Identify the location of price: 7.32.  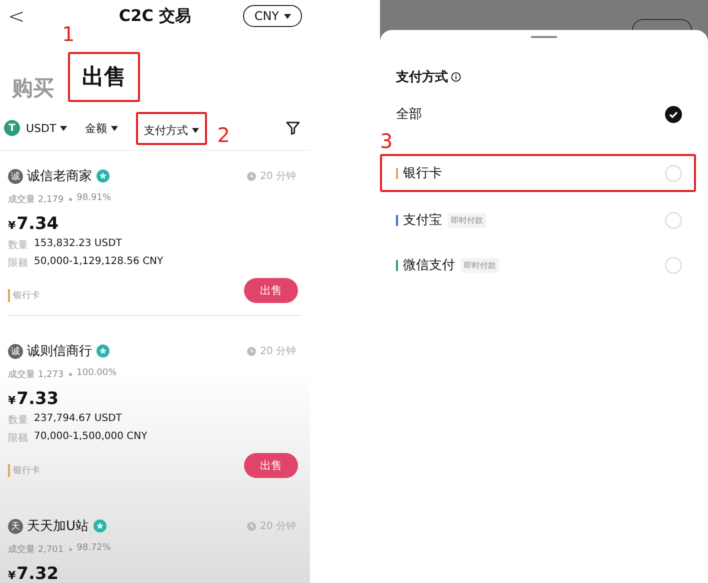
(37, 573).